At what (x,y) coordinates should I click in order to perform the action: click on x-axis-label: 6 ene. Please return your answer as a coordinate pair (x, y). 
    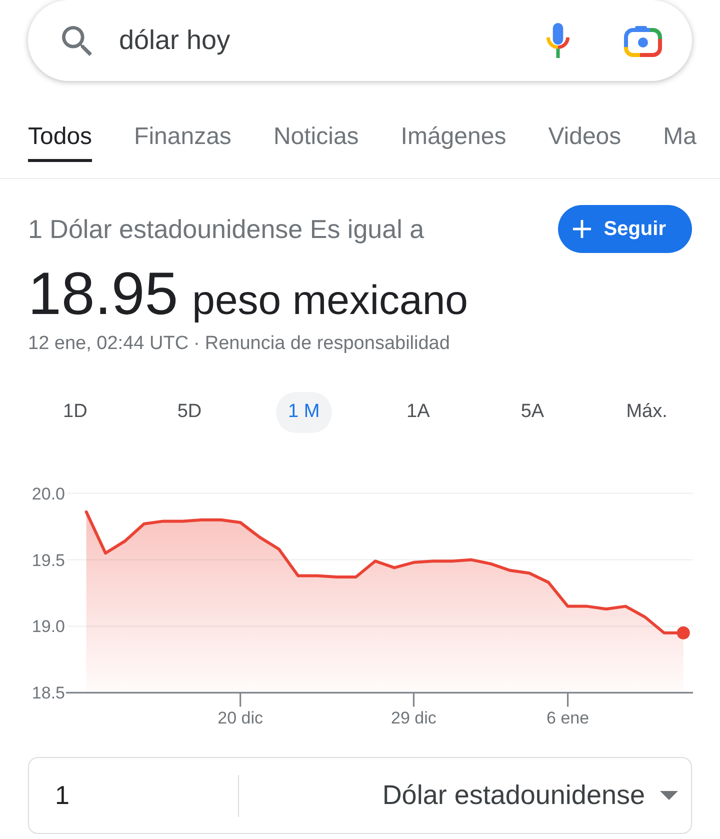
    Looking at the image, I should click on (568, 718).